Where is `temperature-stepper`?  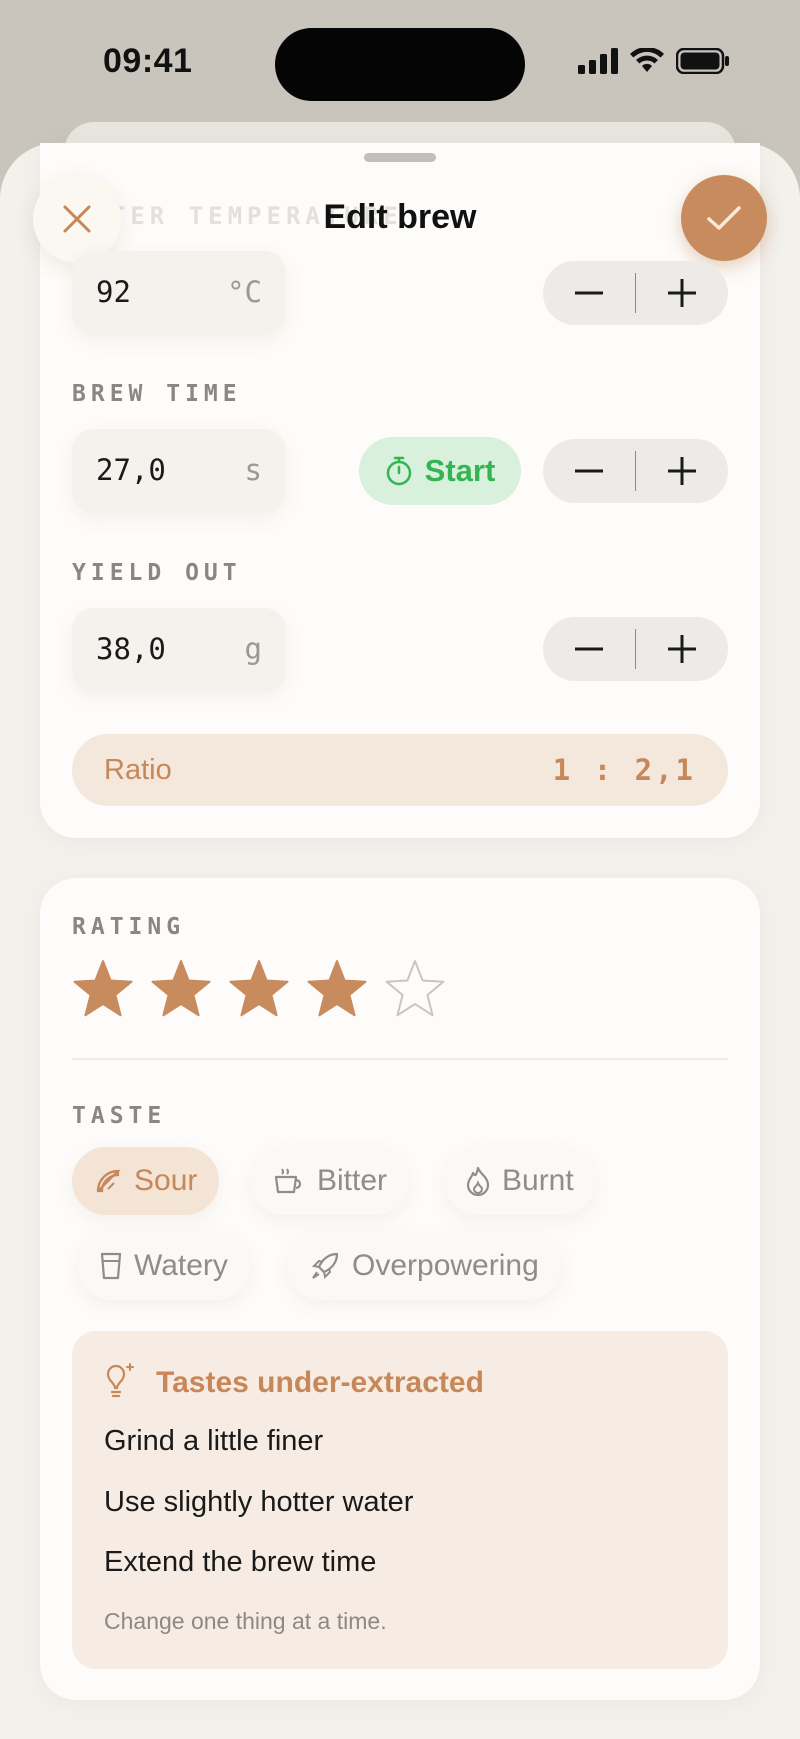 temperature-stepper is located at coordinates (635, 293).